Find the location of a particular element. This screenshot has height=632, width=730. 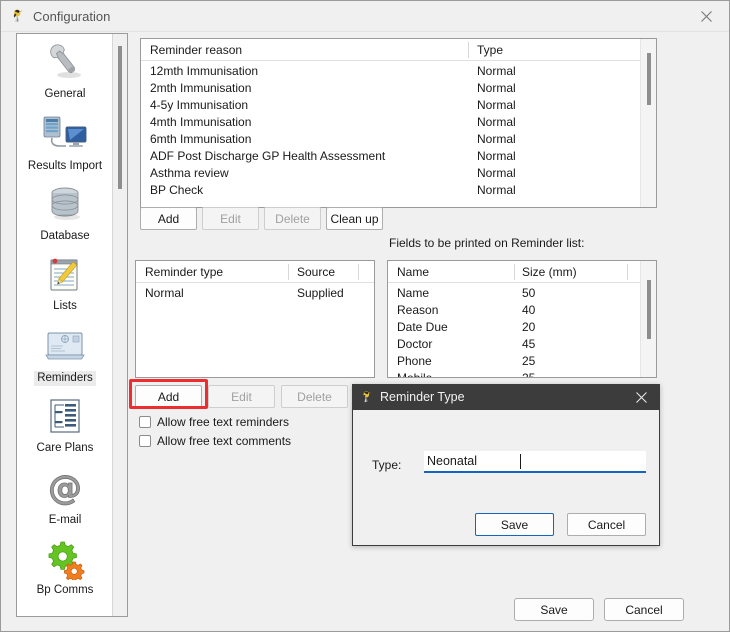

dialog-save-button: Save is located at coordinates (514, 524).